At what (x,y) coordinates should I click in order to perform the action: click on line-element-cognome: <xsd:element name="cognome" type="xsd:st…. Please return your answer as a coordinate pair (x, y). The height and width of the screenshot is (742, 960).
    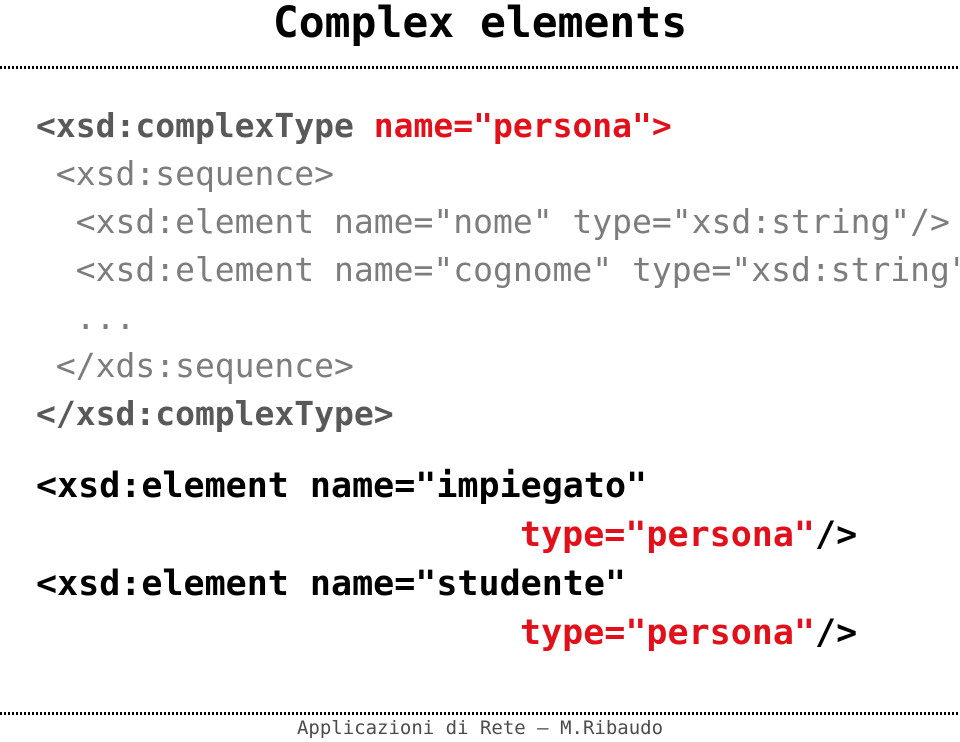
    Looking at the image, I should click on (480, 270).